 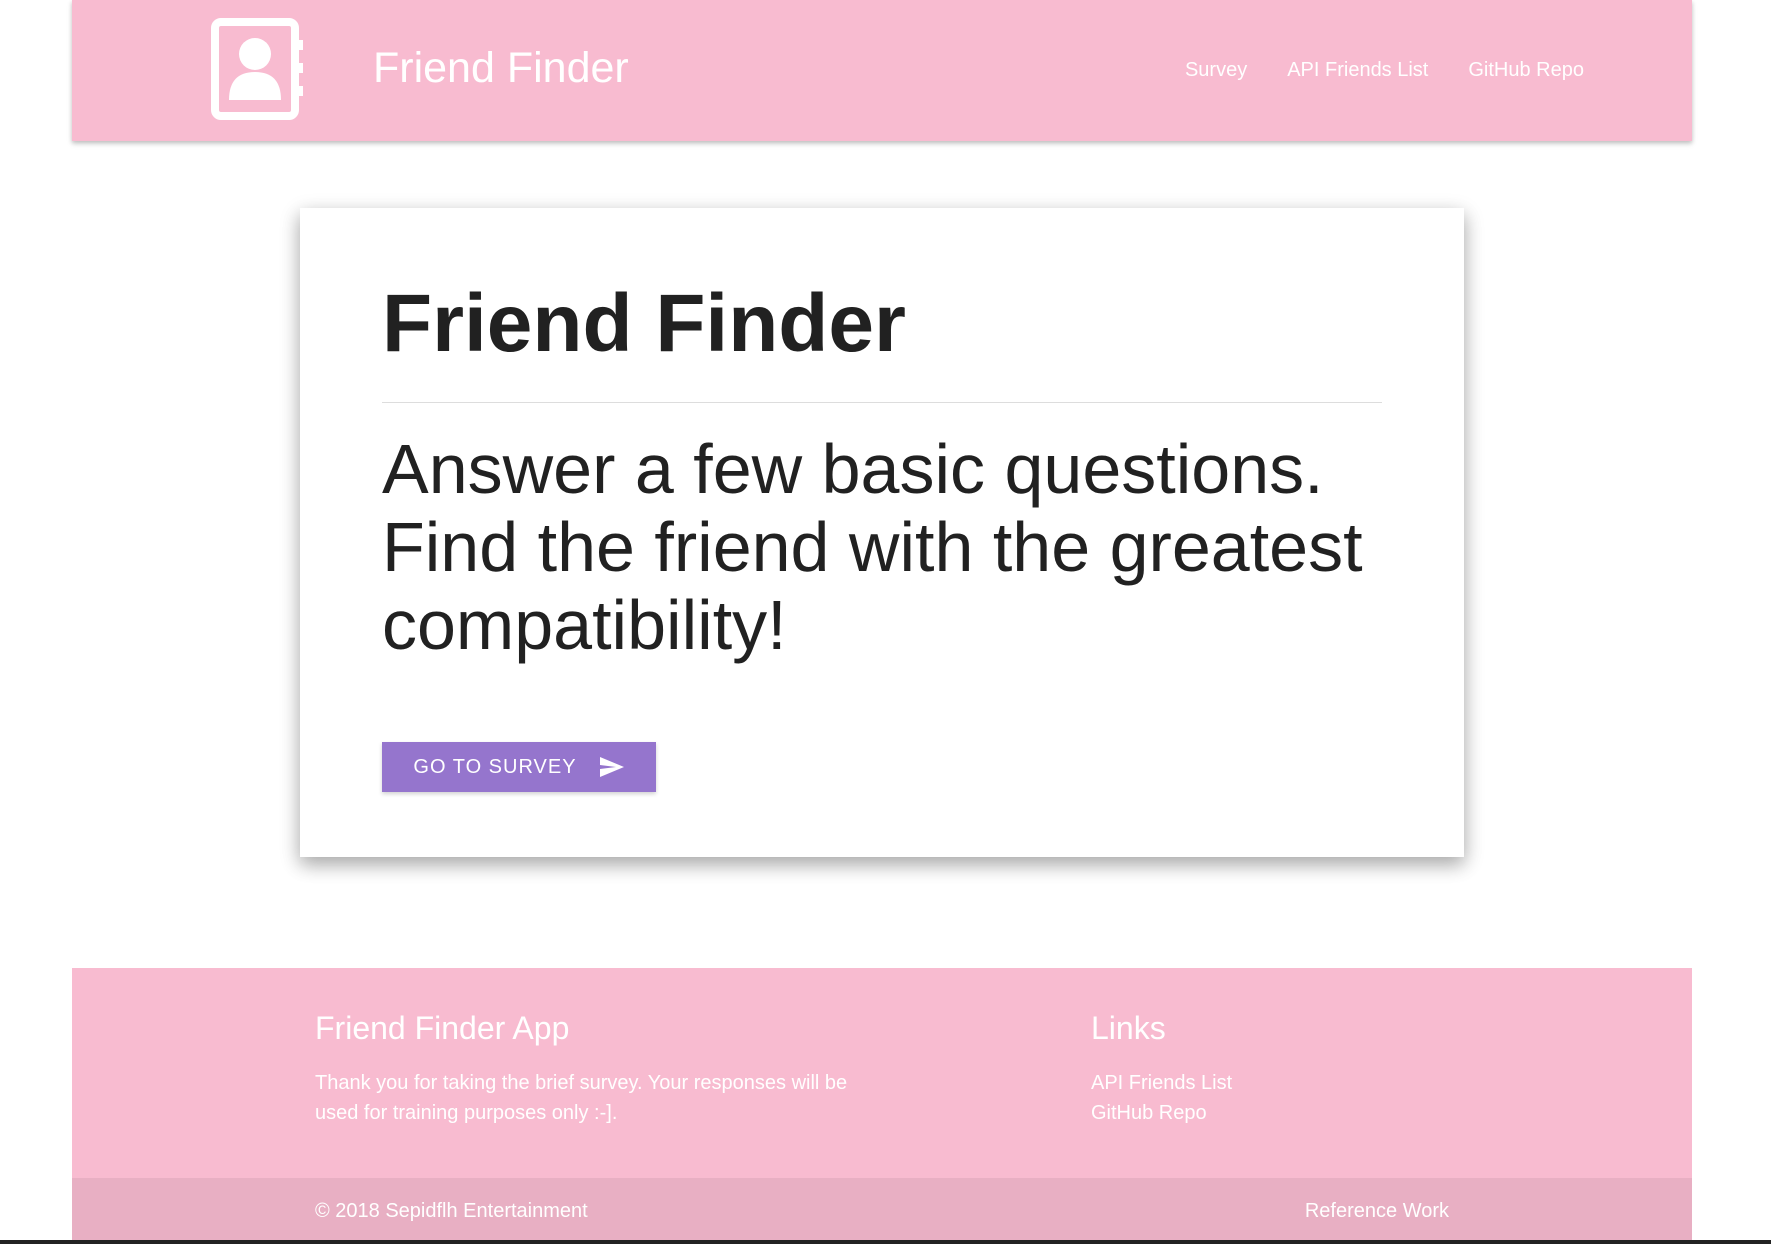 What do you see at coordinates (1377, 1211) in the screenshot?
I see `reference-work-link: Reference Work` at bounding box center [1377, 1211].